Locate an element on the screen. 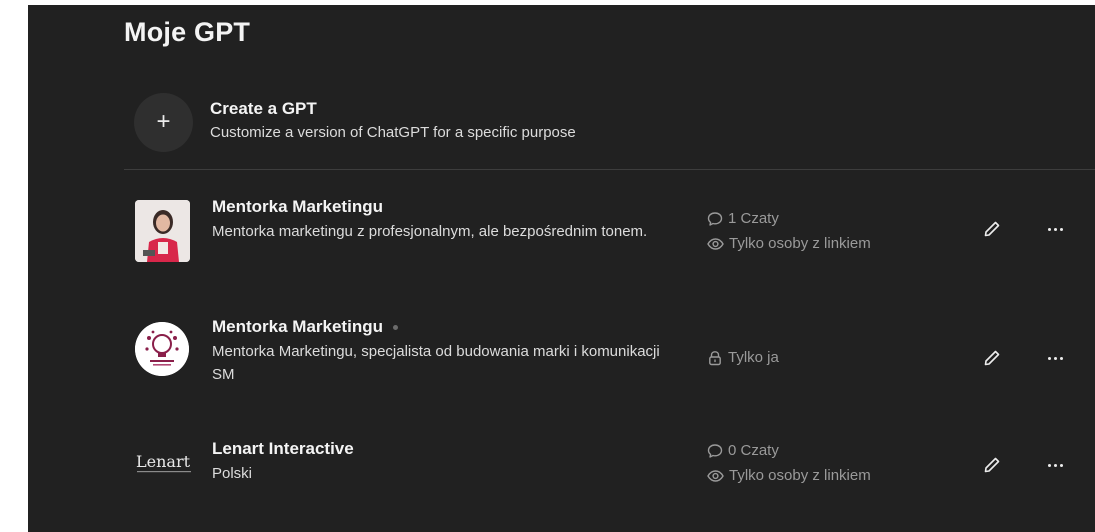 This screenshot has height=532, width=1095. chat-count: 0 Czaty is located at coordinates (743, 450).